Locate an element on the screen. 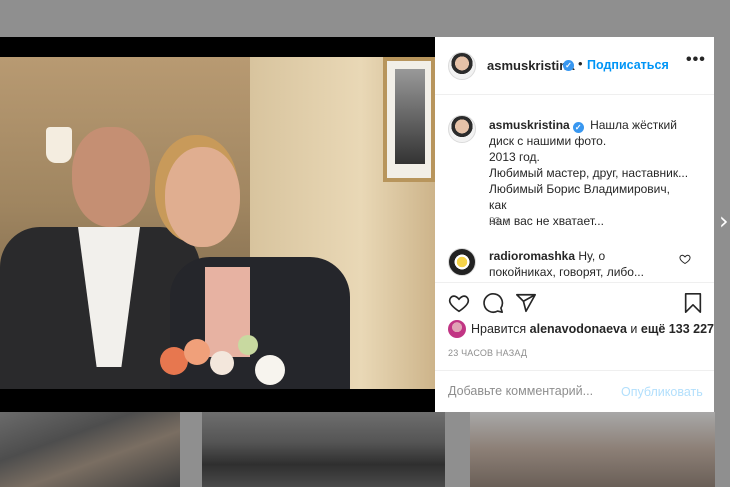 The height and width of the screenshot is (487, 730). bookmark-icon is located at coordinates (693, 303).